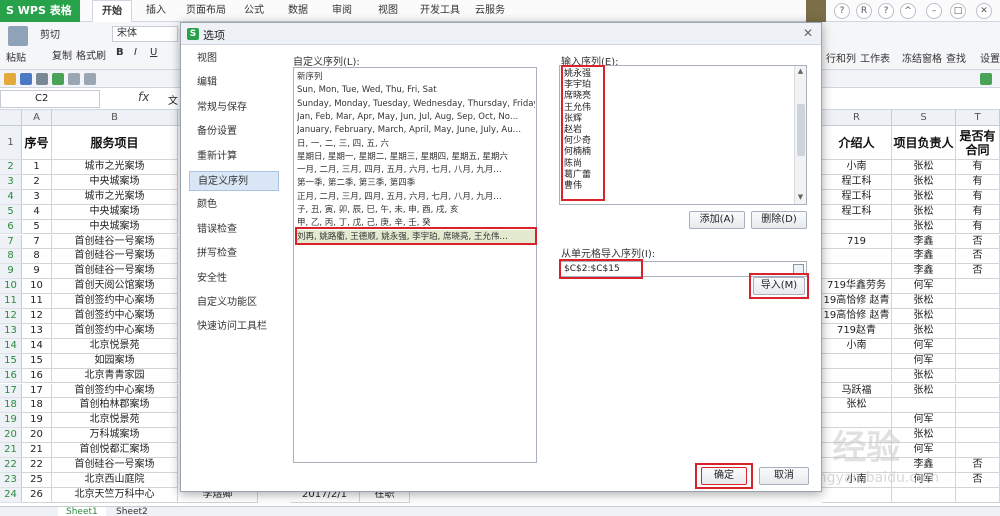  Describe the element at coordinates (11, 421) in the screenshot. I see `row-header: 19` at that location.